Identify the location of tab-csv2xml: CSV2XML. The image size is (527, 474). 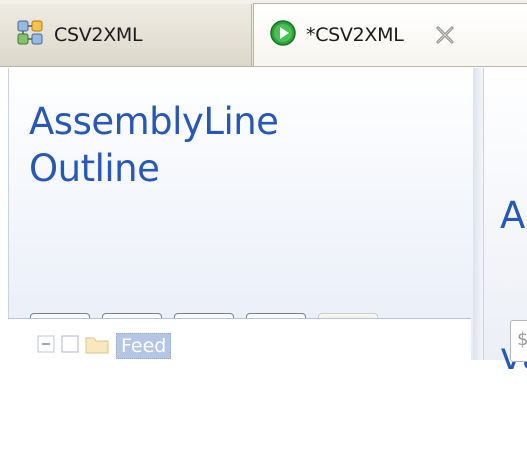
(126, 35).